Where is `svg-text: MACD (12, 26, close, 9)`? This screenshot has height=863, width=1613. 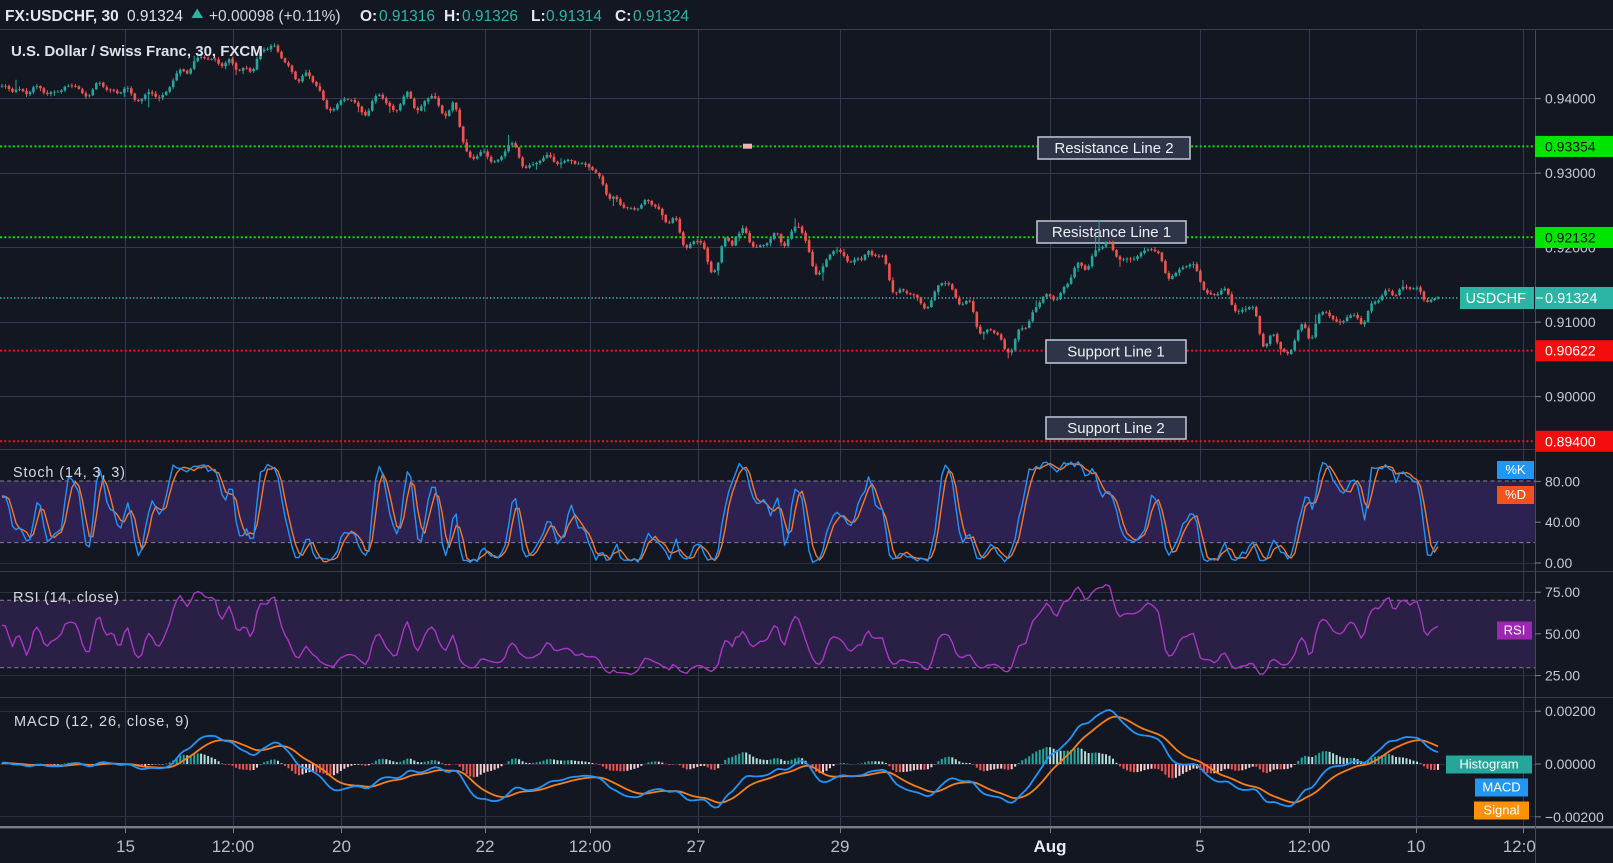
svg-text: MACD (12, 26, close, 9) is located at coordinates (101, 722).